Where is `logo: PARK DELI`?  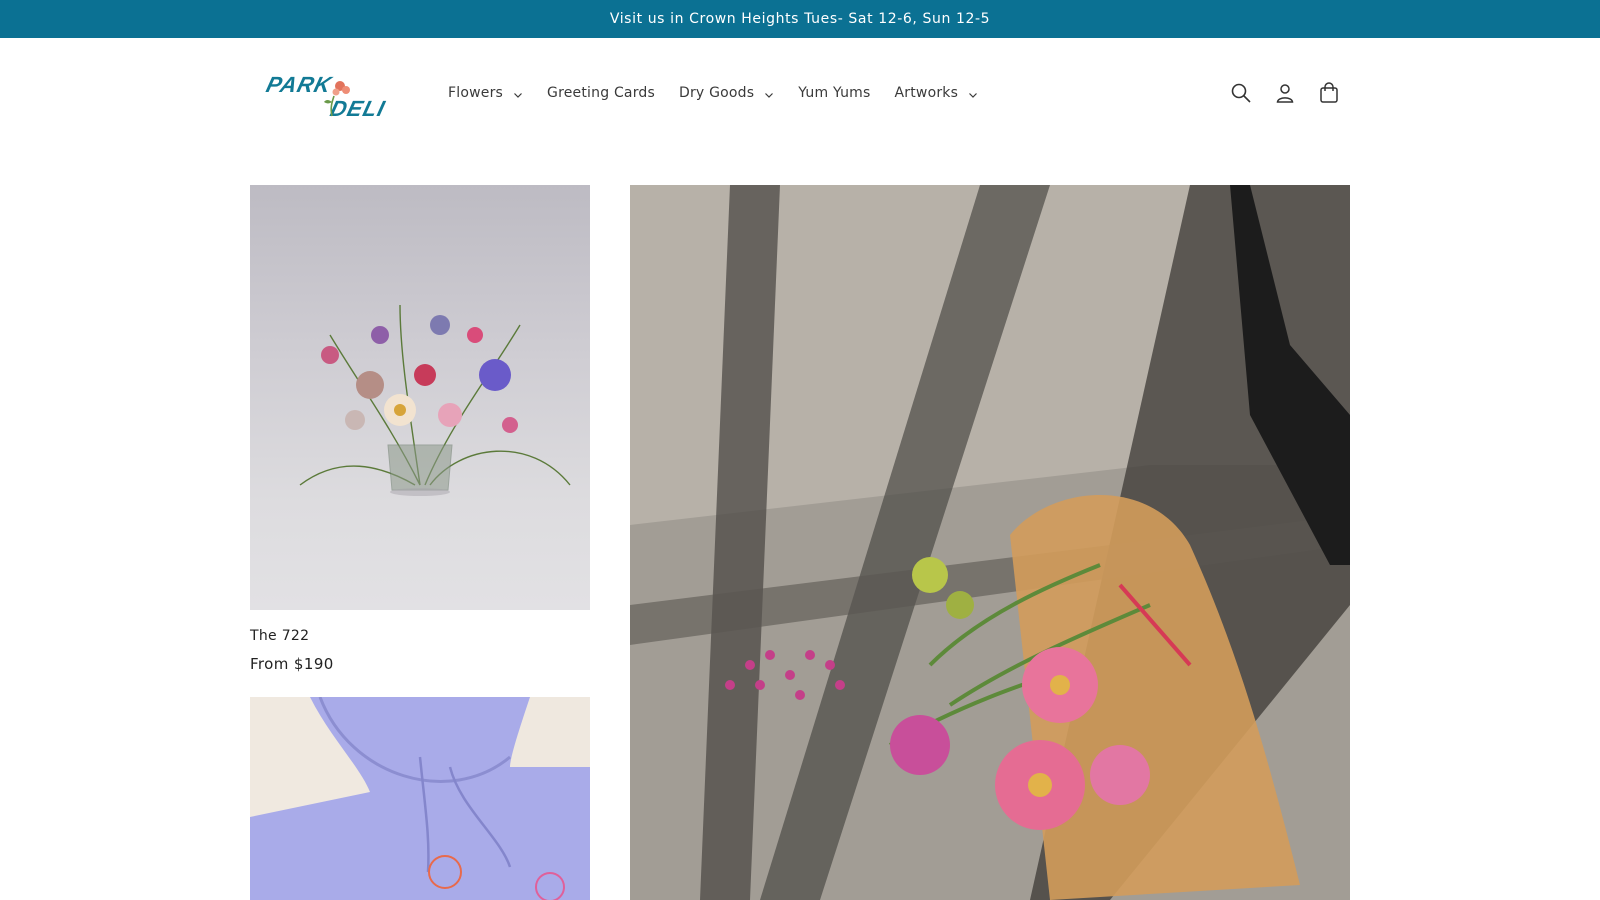 logo: PARK DELI is located at coordinates (336, 97).